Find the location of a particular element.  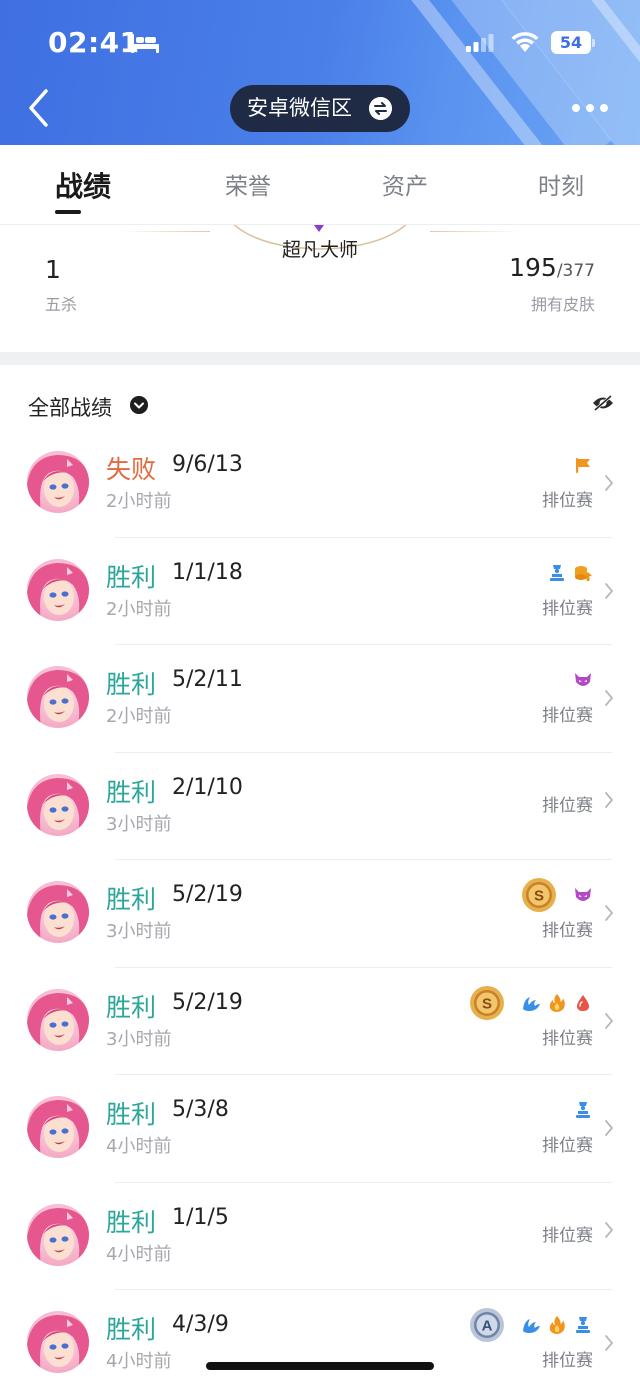

decoration-line is located at coordinates (165, 231).